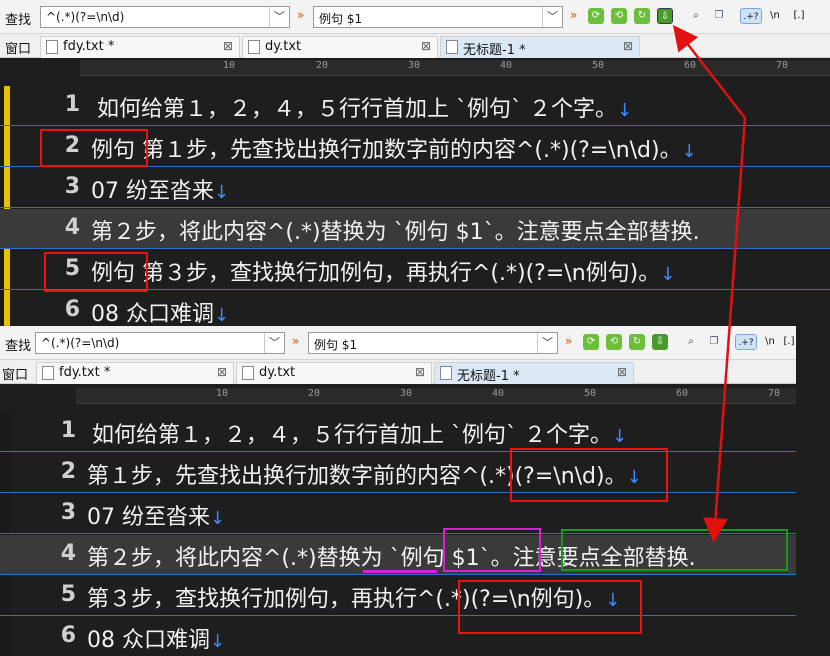  I want to click on ruler-label: 20, so click(322, 65).